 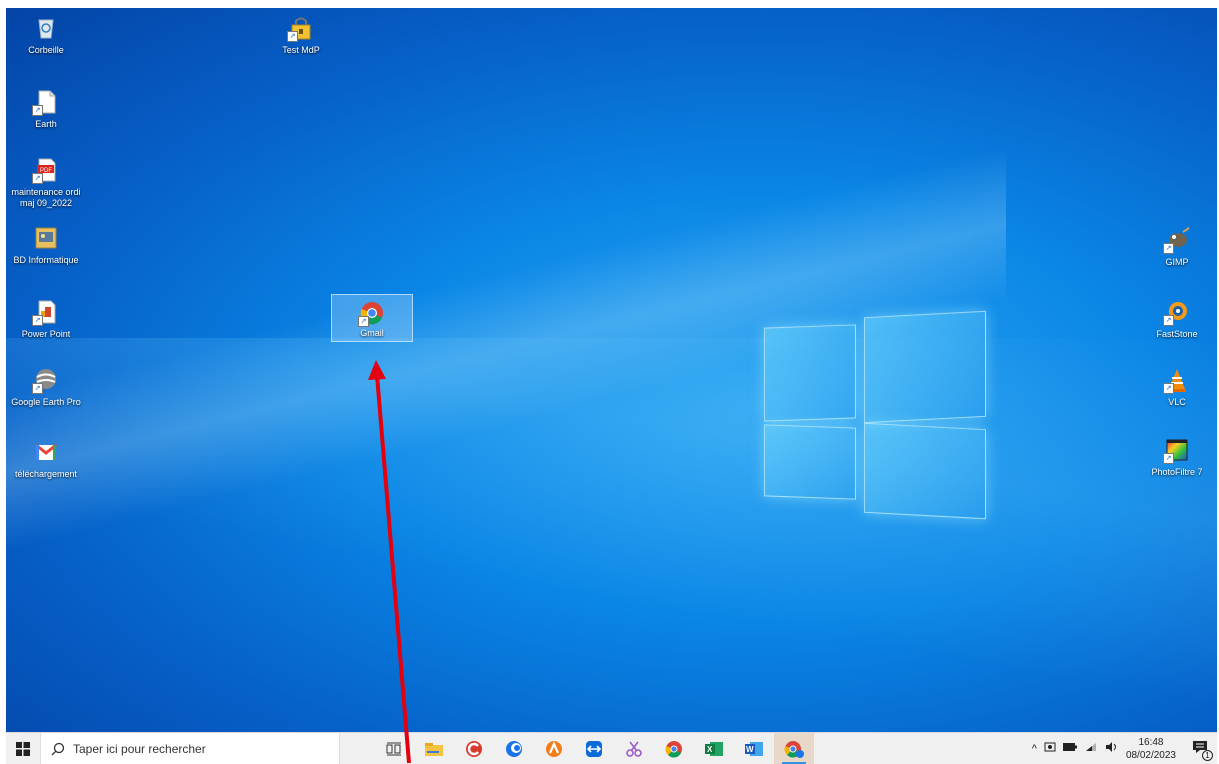 I want to click on image-icon, so click(x=46, y=238).